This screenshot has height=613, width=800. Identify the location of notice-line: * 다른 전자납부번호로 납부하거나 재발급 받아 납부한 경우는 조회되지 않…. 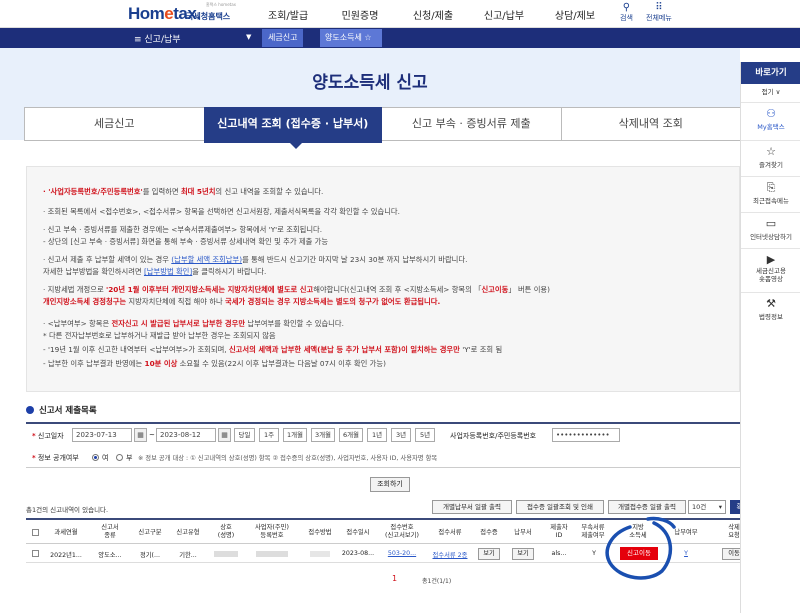
(159, 335).